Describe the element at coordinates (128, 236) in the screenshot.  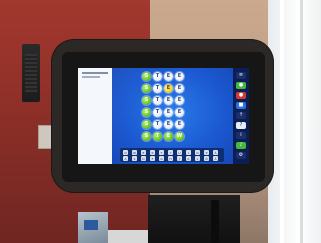
I see `floor-object` at that location.